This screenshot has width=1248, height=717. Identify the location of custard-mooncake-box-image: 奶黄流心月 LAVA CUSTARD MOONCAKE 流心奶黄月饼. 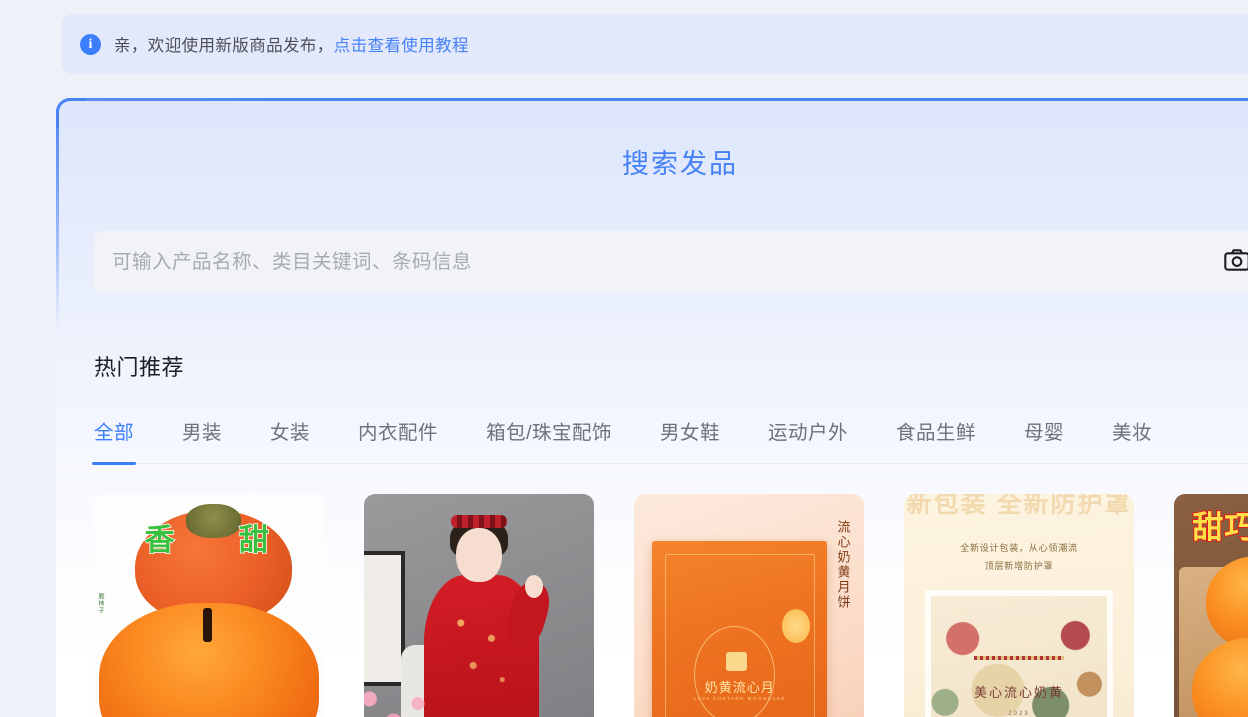
(749, 605).